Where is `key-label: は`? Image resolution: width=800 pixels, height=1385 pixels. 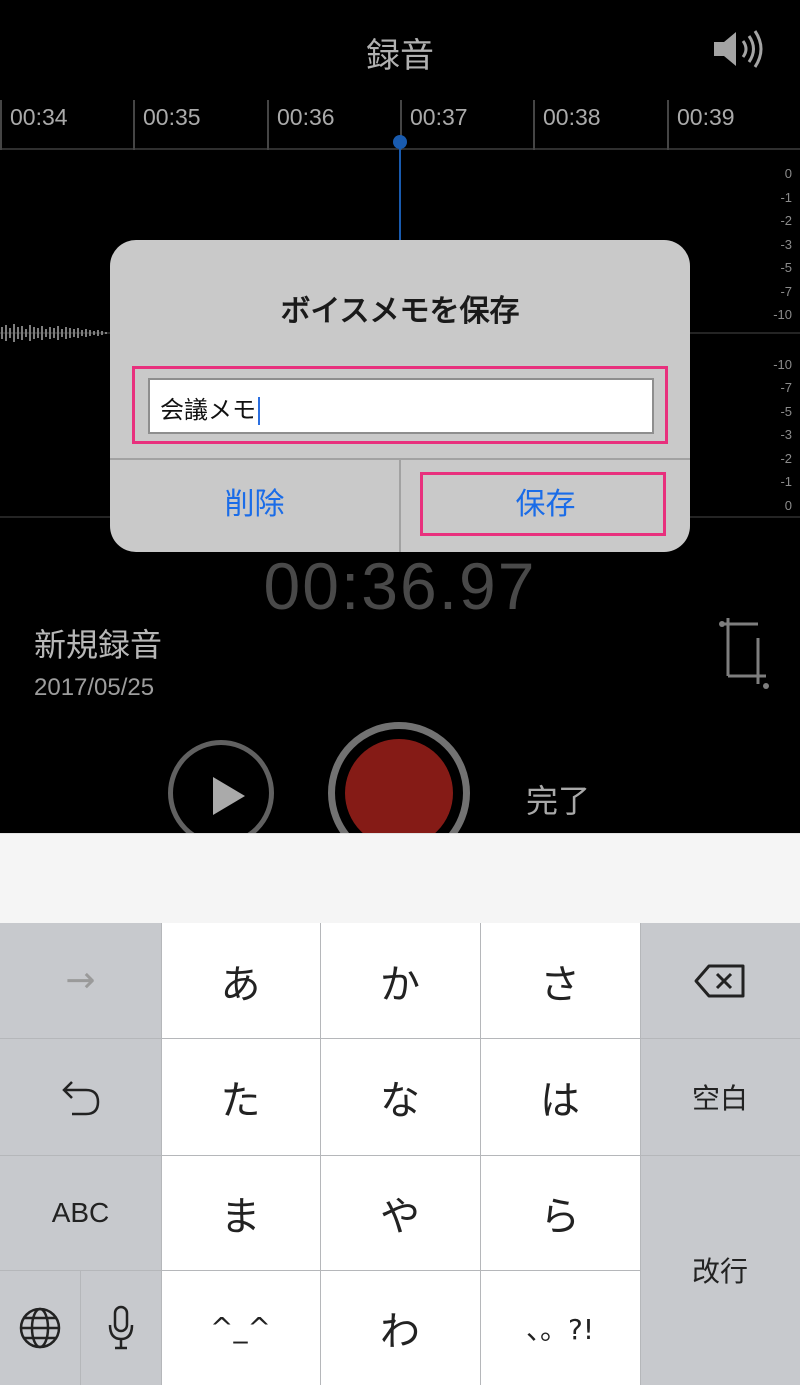 key-label: は is located at coordinates (560, 1100).